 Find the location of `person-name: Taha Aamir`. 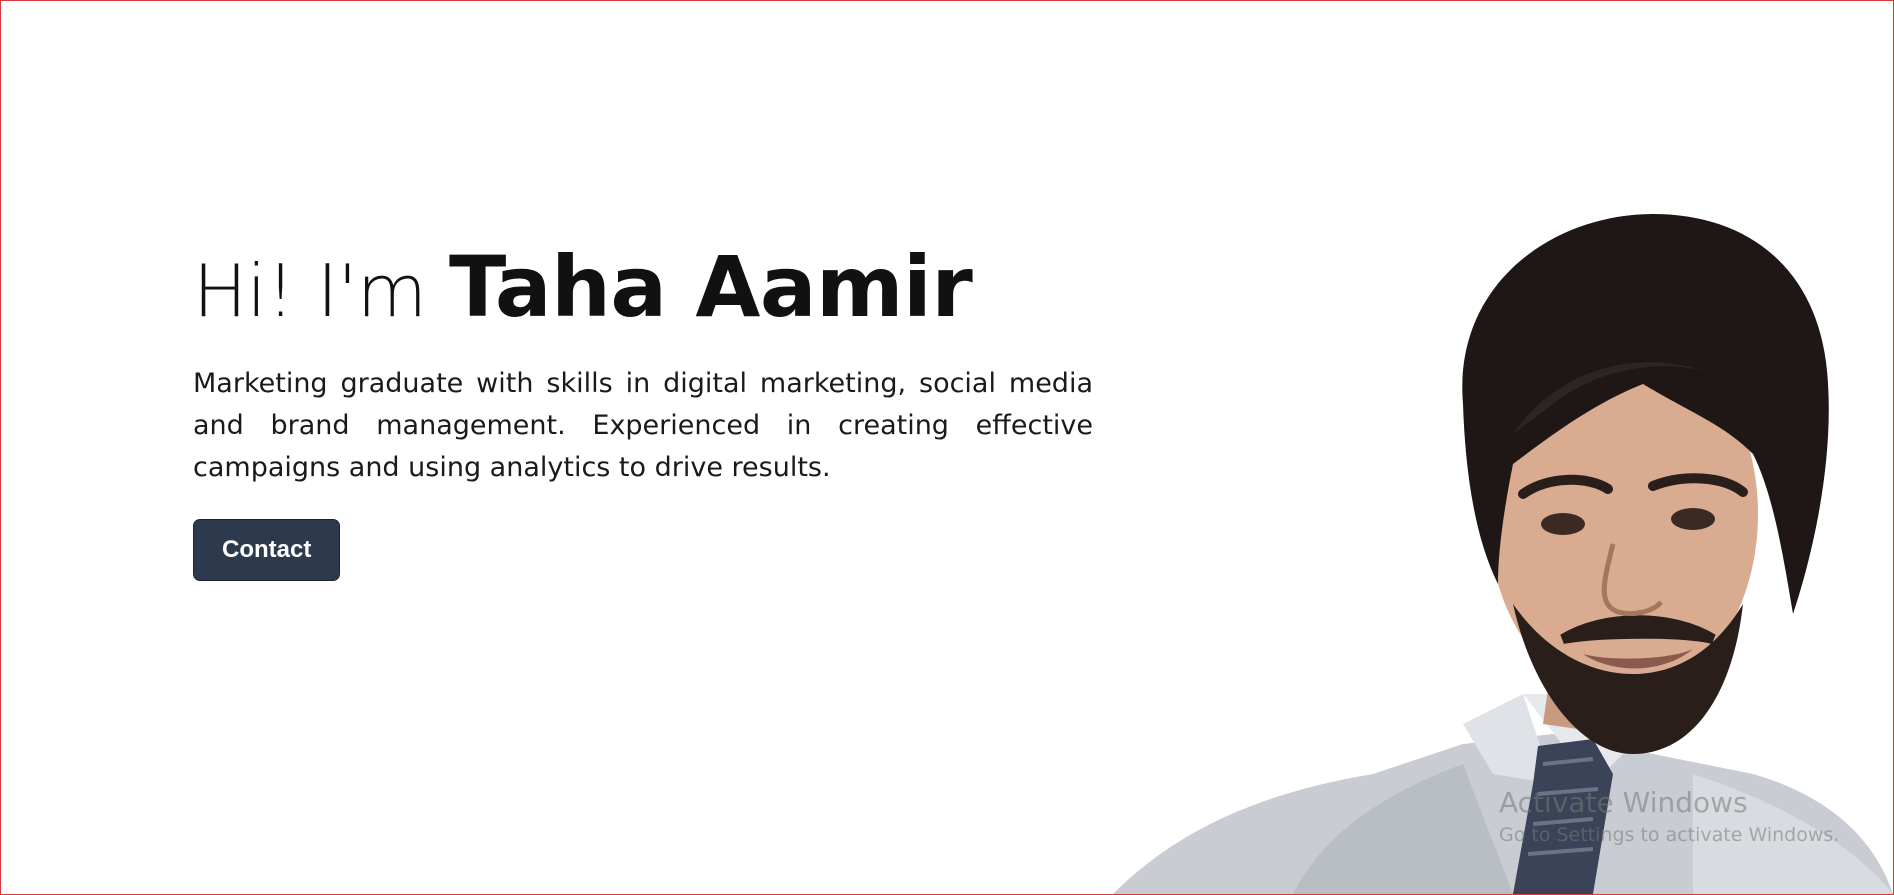

person-name: Taha Aamir is located at coordinates (710, 287).